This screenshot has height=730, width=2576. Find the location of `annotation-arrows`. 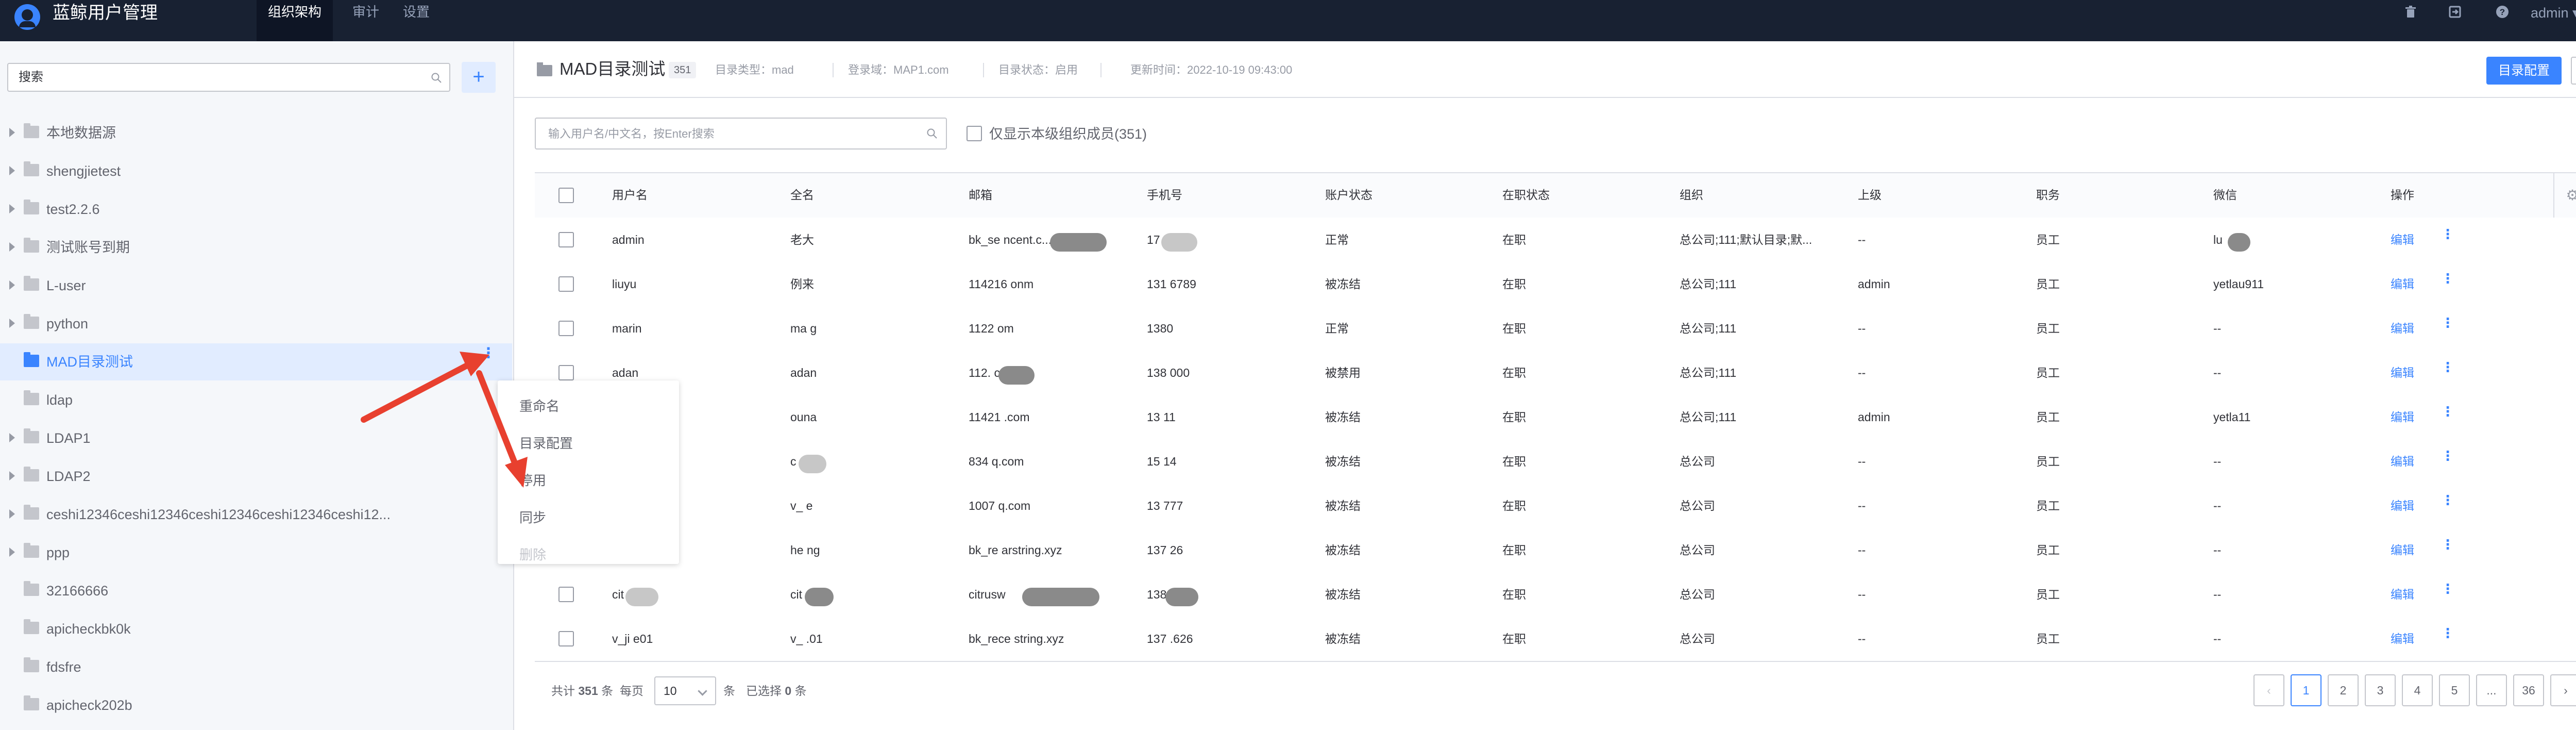

annotation-arrows is located at coordinates (444, 420).